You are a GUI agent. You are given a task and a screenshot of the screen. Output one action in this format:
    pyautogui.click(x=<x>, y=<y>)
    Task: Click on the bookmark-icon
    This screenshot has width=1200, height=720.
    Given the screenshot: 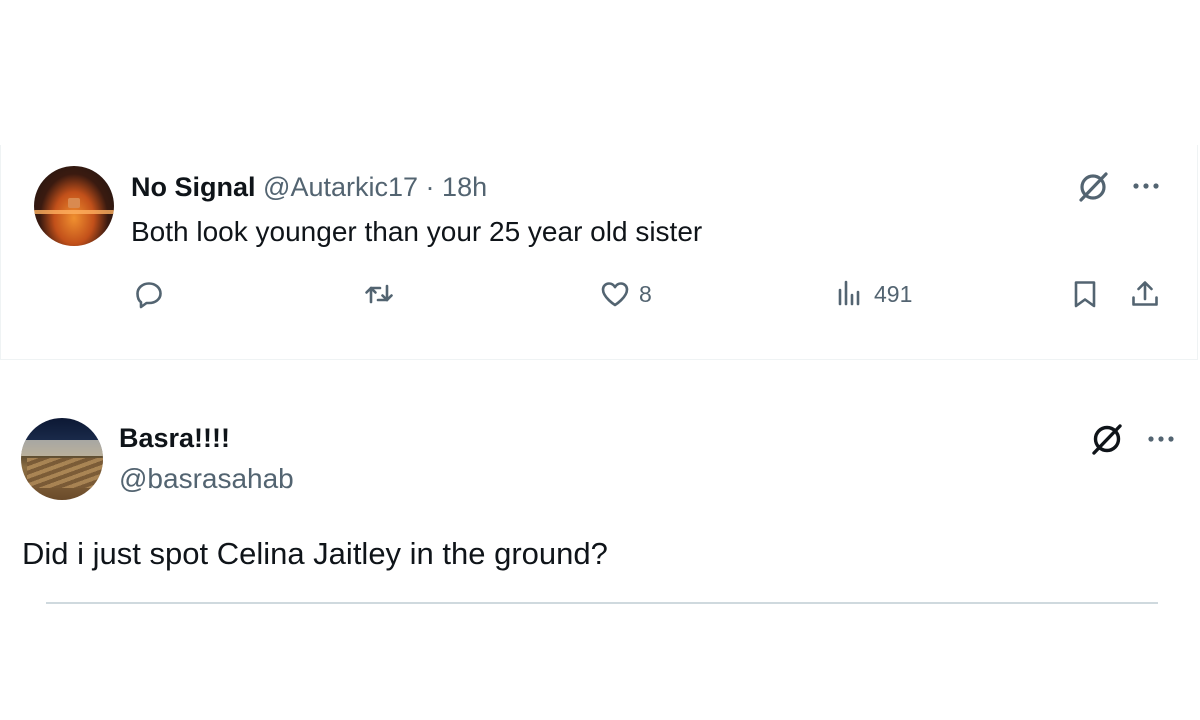 What is the action you would take?
    pyautogui.click(x=1085, y=294)
    